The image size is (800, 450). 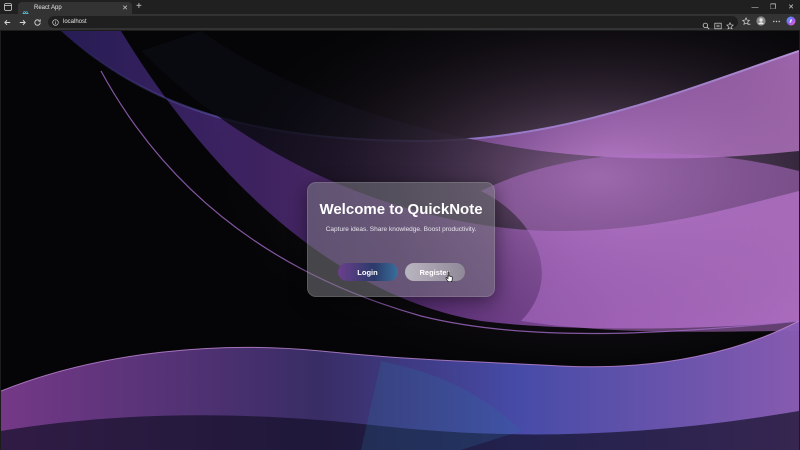 I want to click on browser-toolbar: localhost, so click(x=400, y=22).